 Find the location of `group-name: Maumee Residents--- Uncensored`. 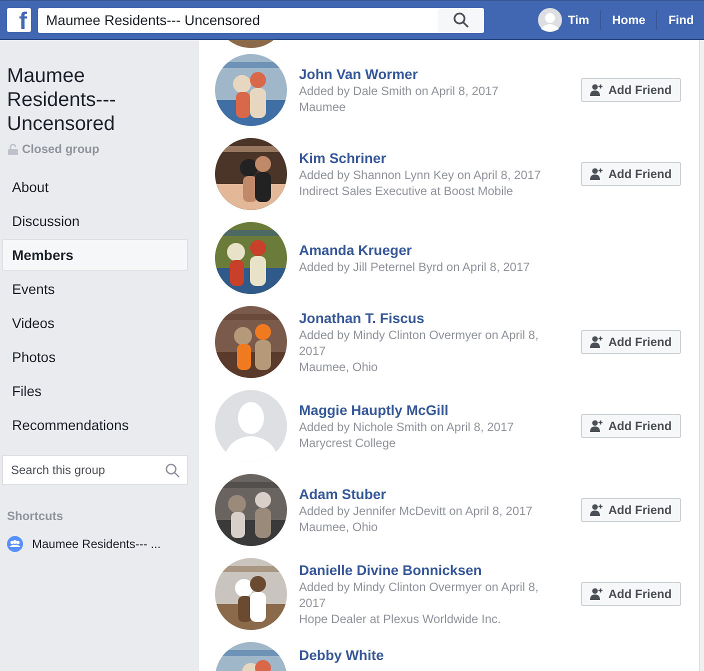

group-name: Maumee Residents--- Uncensored is located at coordinates (62, 100).